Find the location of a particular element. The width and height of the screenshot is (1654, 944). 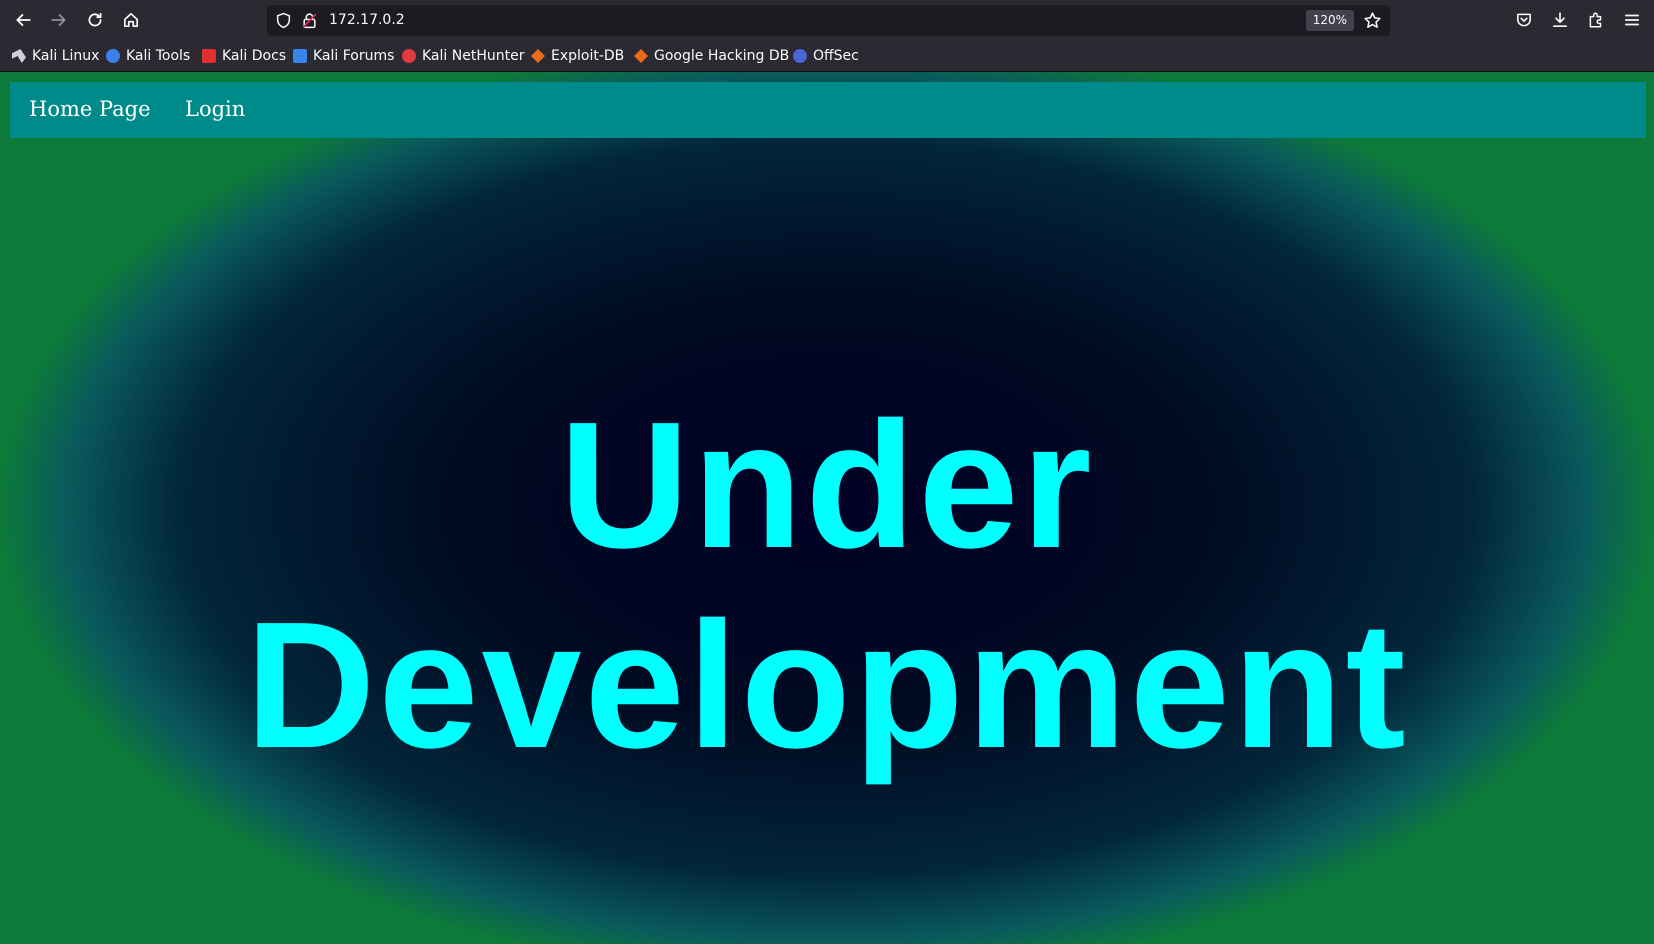

home-icon is located at coordinates (131, 20).